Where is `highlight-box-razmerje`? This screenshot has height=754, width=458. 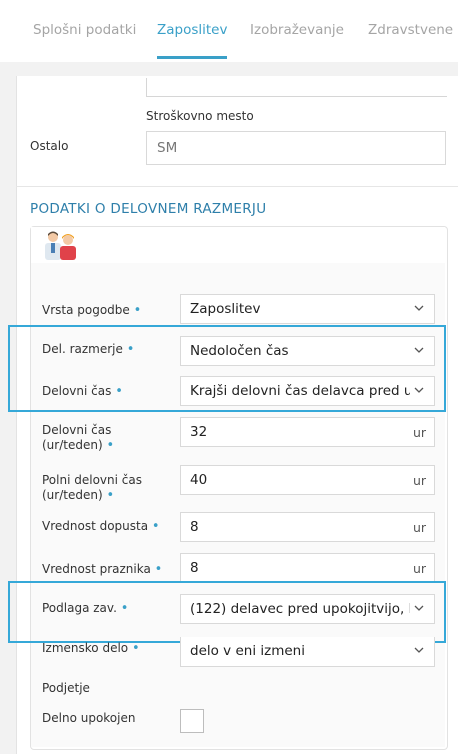
highlight-box-razmerje is located at coordinates (227, 368).